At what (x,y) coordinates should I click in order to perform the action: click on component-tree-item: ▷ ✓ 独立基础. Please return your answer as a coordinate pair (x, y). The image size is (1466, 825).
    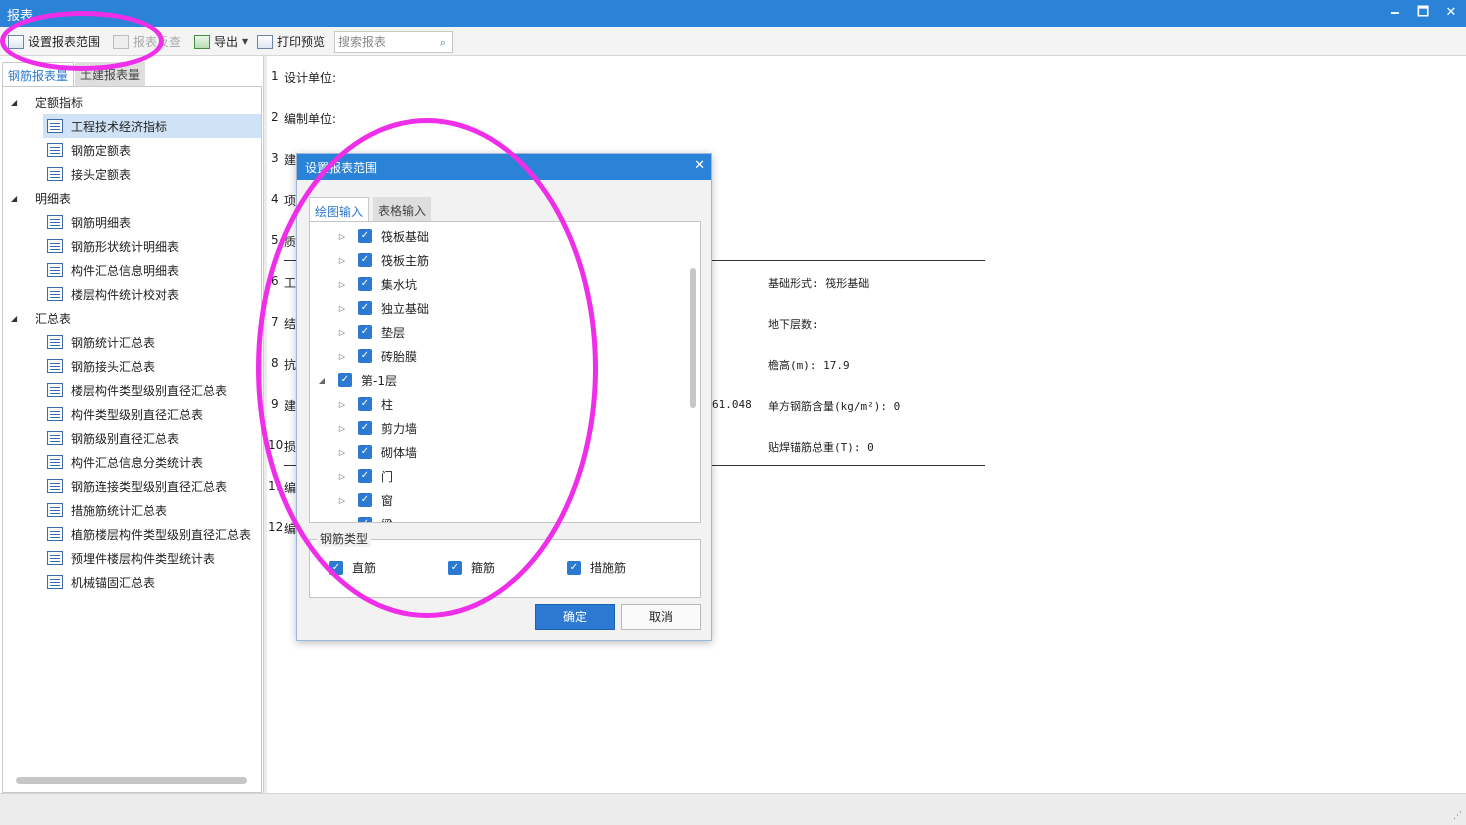
    Looking at the image, I should click on (382, 308).